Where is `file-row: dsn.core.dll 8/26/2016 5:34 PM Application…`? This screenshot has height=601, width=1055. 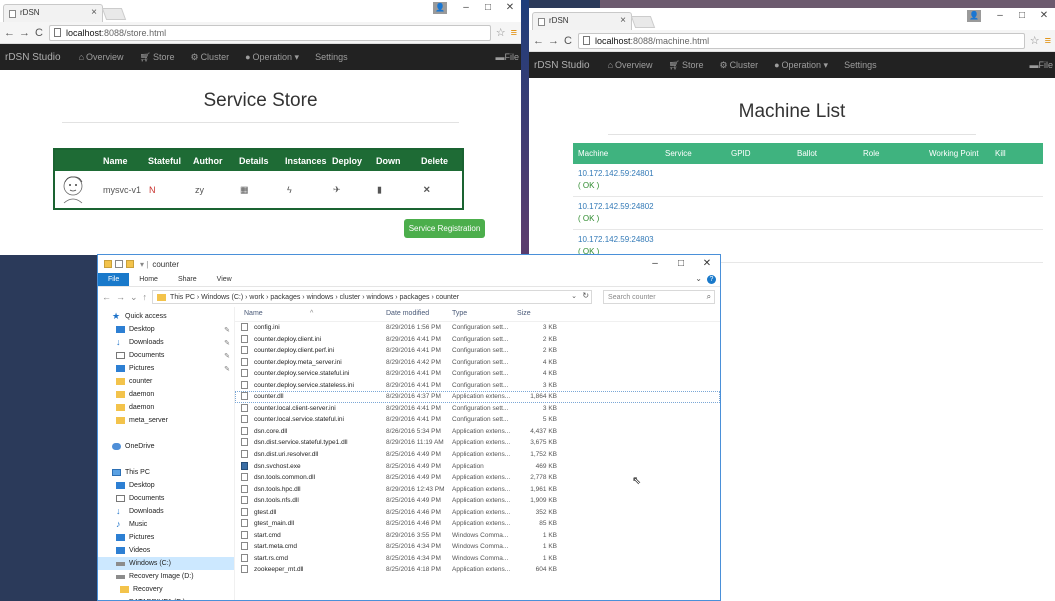 file-row: dsn.core.dll 8/26/2016 5:34 PM Application… is located at coordinates (477, 432).